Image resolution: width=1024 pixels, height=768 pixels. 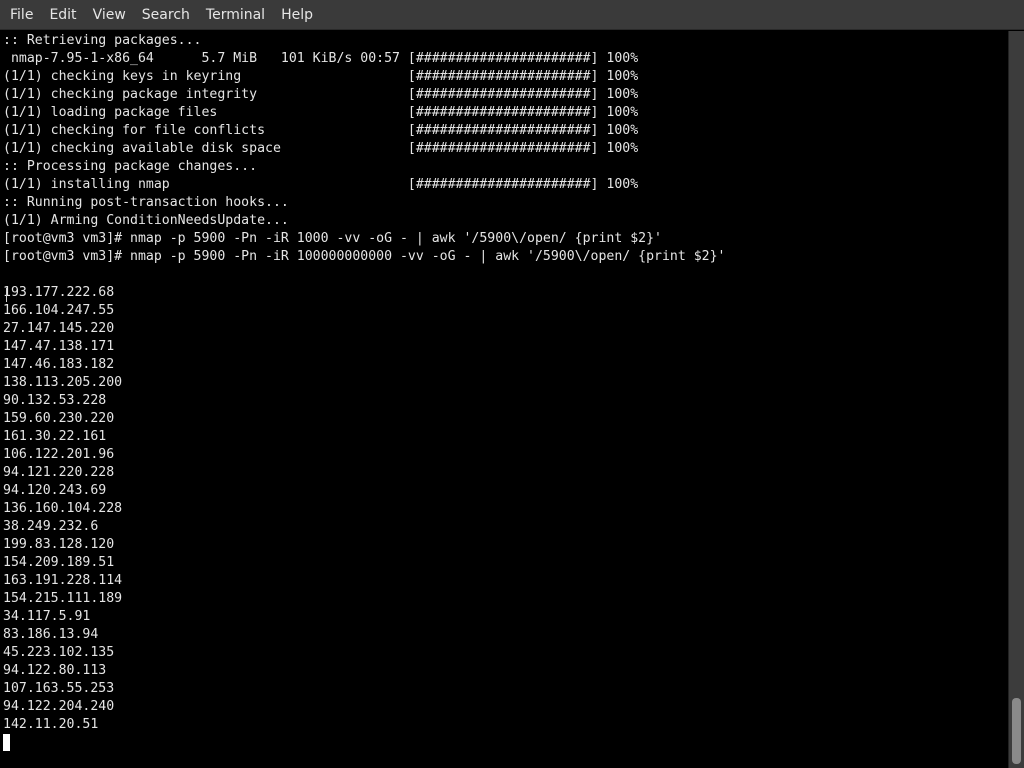 I want to click on ip-result-line: 38.249.232.6, so click(x=51, y=526).